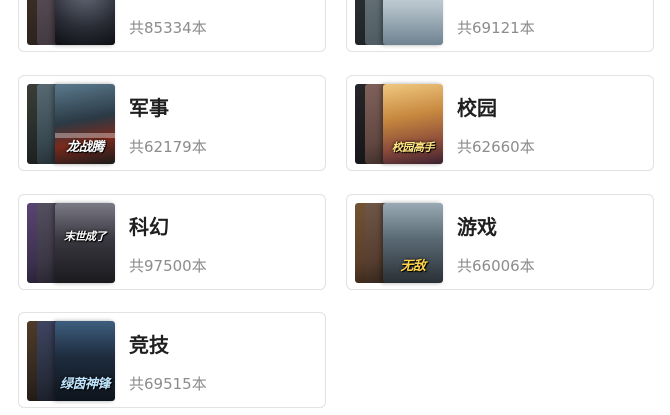 Image resolution: width=670 pixels, height=415 pixels. Describe the element at coordinates (85, 124) in the screenshot. I see `book-cover: 龙战腾` at that location.